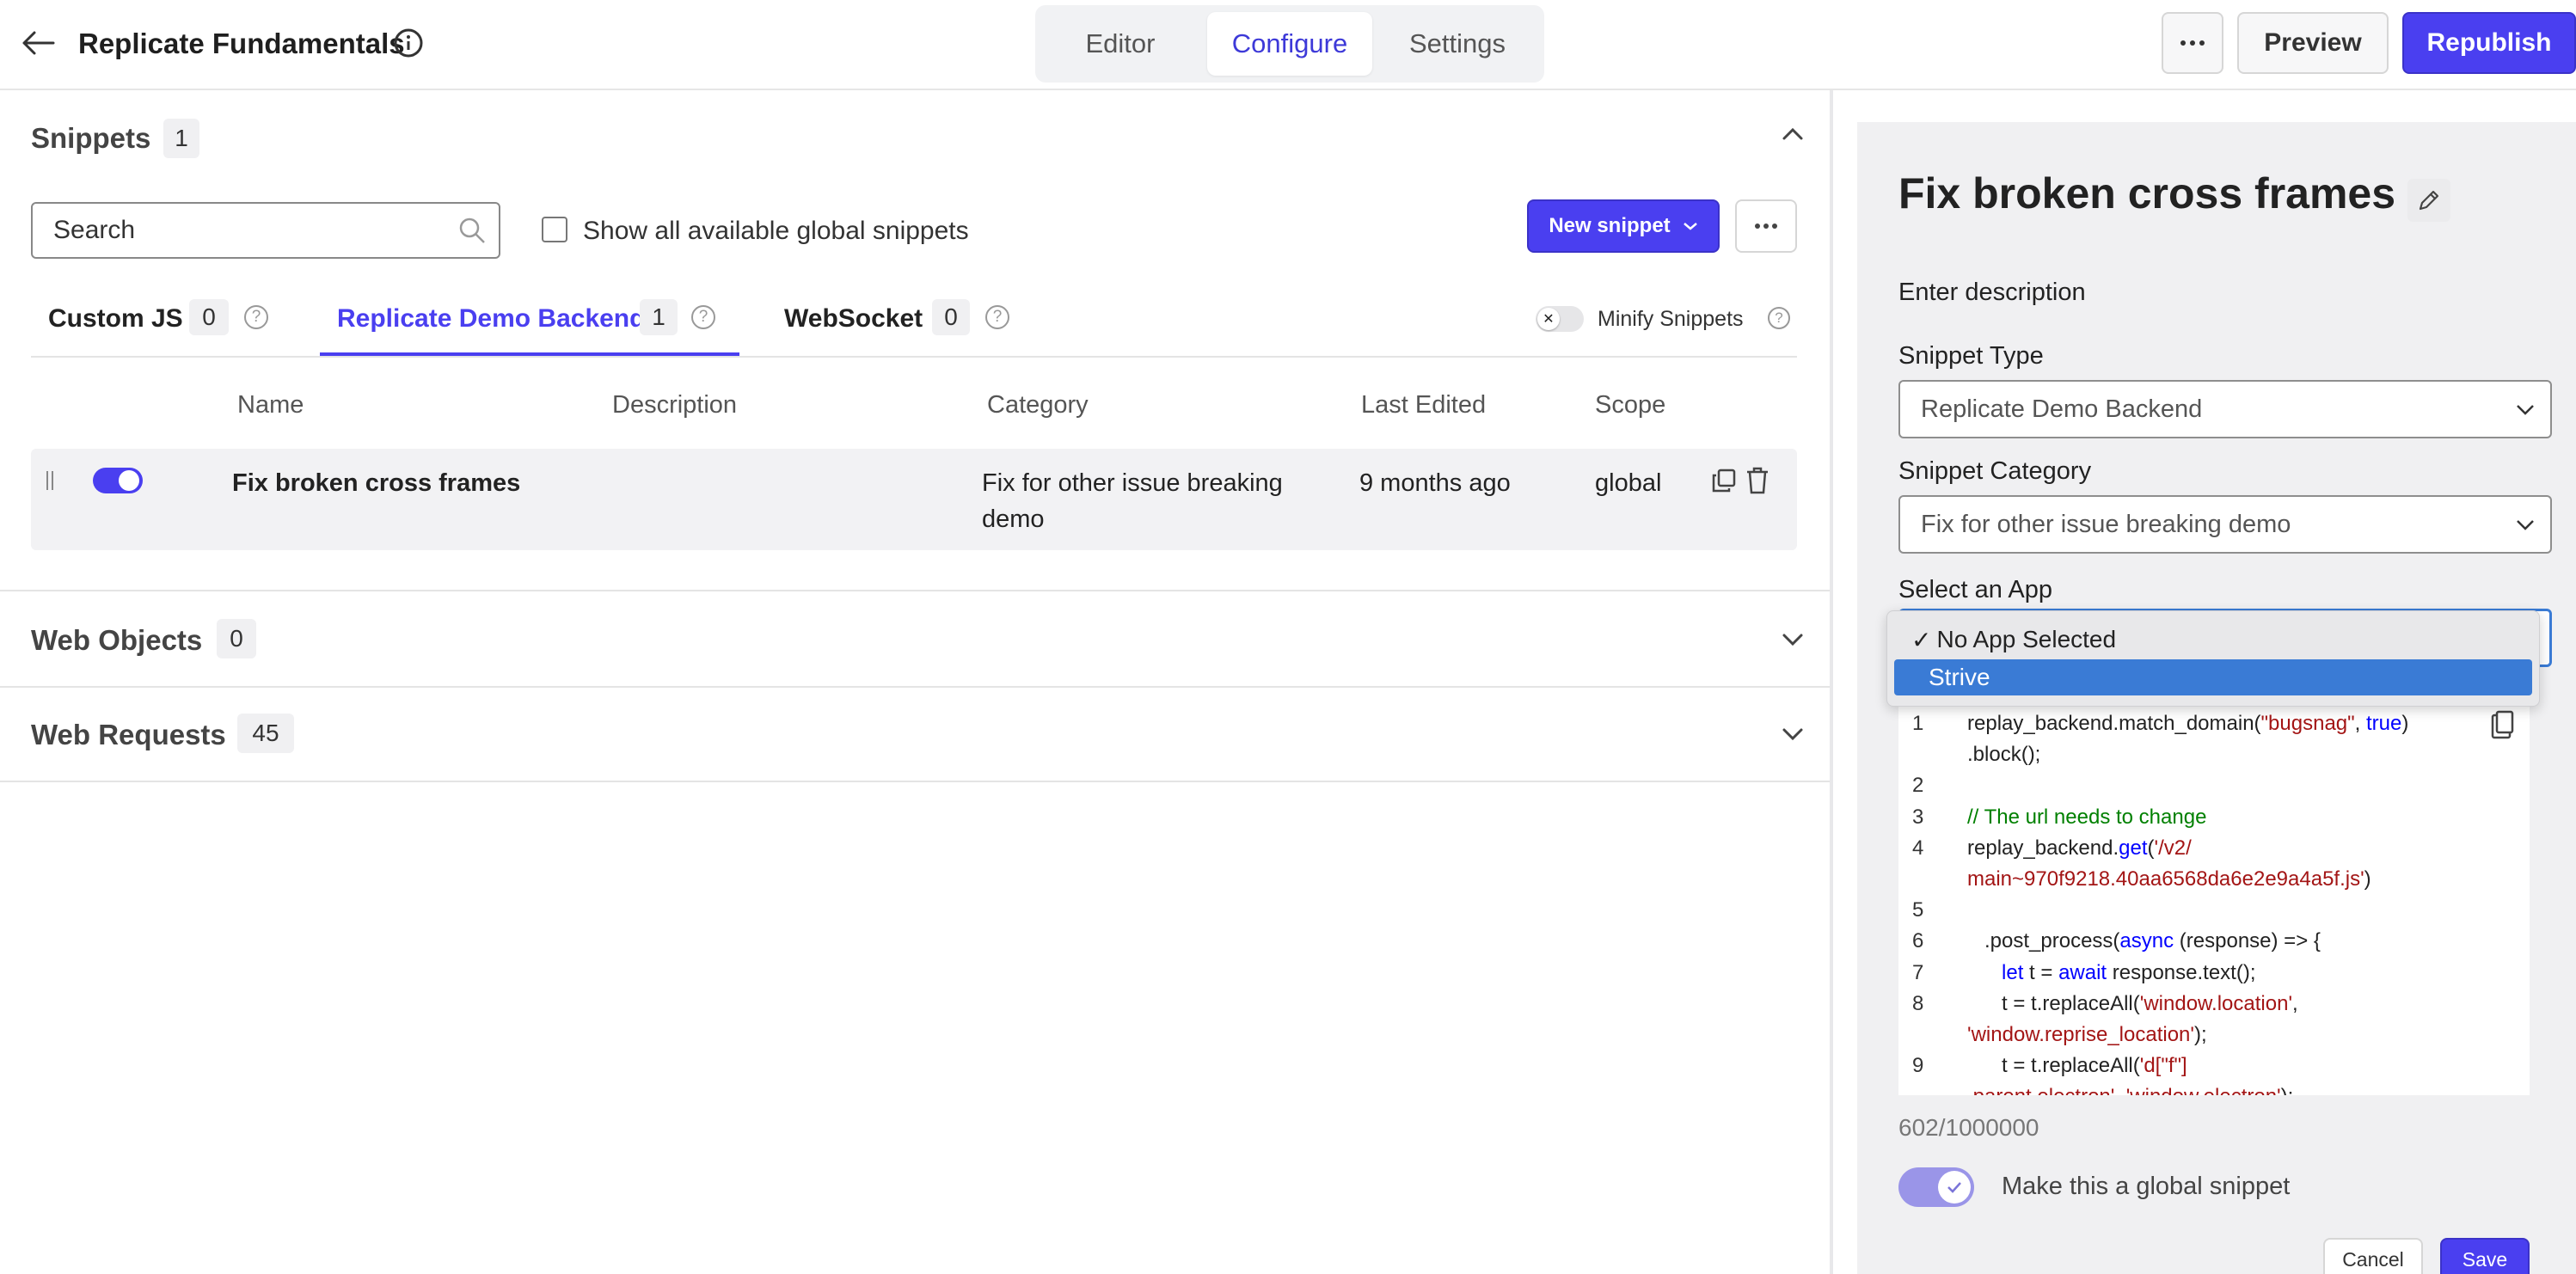  I want to click on column-description: Description, so click(675, 405).